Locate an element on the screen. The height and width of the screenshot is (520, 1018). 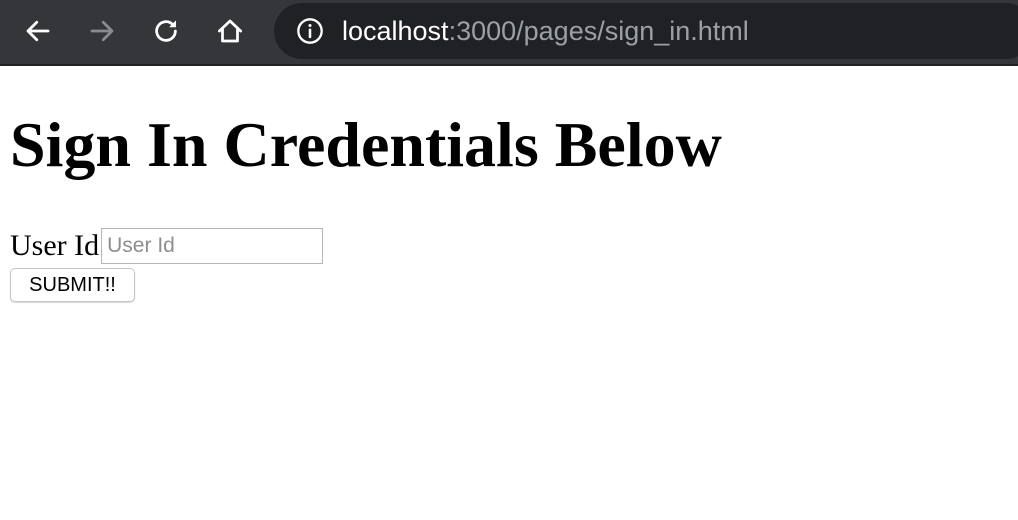
arrow-left-icon is located at coordinates (38, 31).